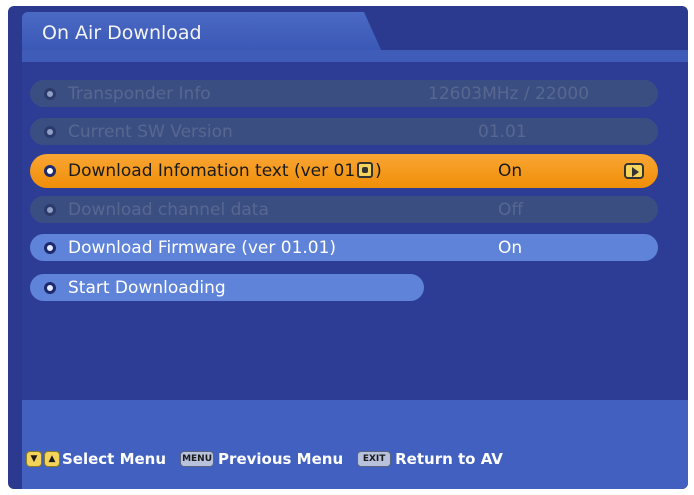 The image size is (694, 495). I want to click on up-arrow-key-icon: ▲, so click(52, 459).